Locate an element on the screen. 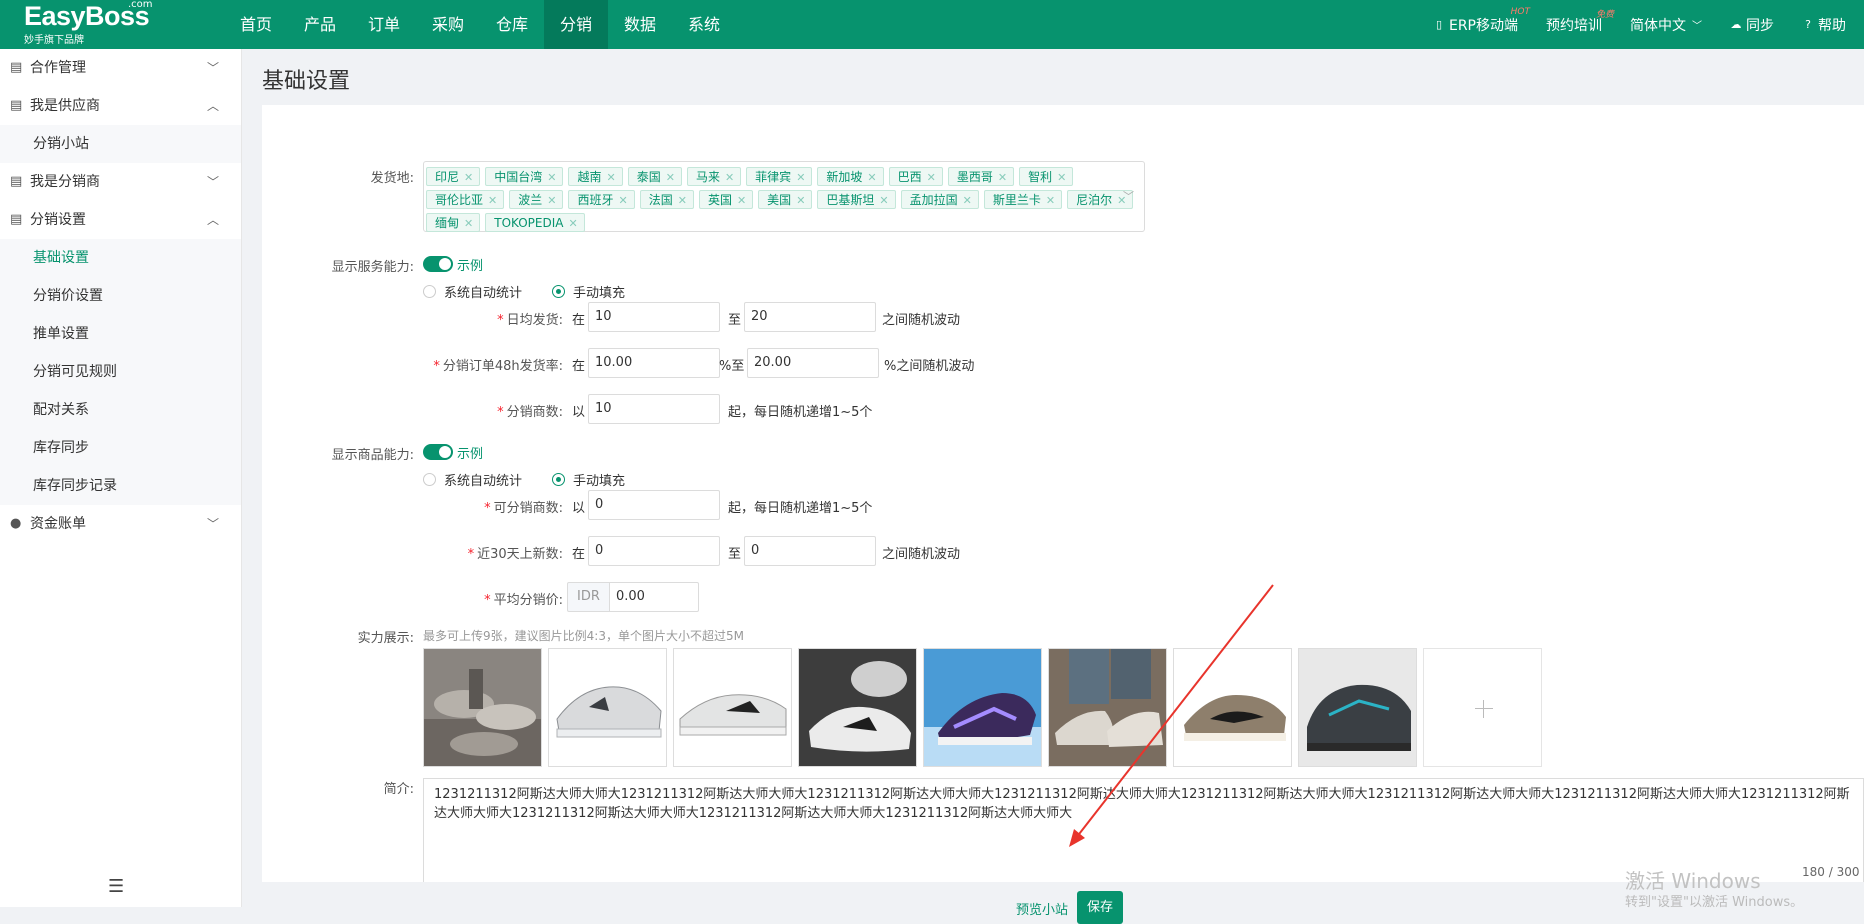 The height and width of the screenshot is (924, 1864). avg-price-input: 0.00 is located at coordinates (654, 597).